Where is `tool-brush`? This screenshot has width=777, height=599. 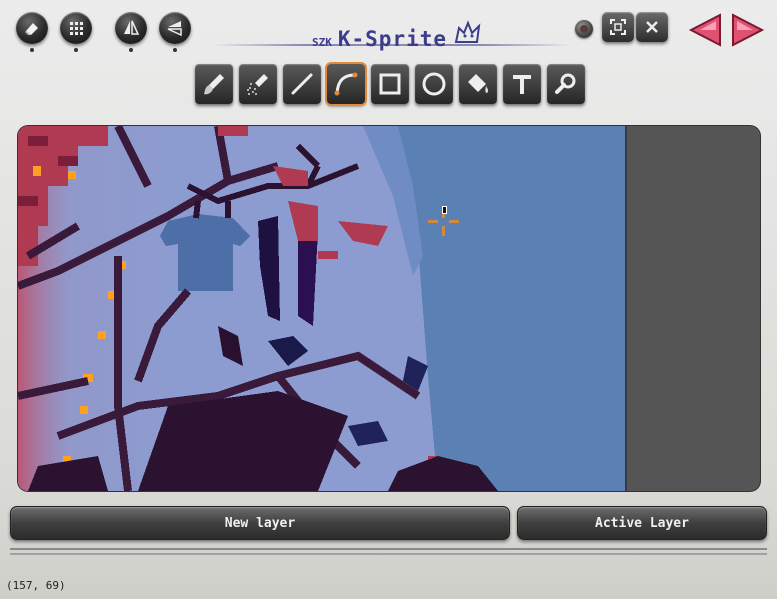 tool-brush is located at coordinates (214, 84).